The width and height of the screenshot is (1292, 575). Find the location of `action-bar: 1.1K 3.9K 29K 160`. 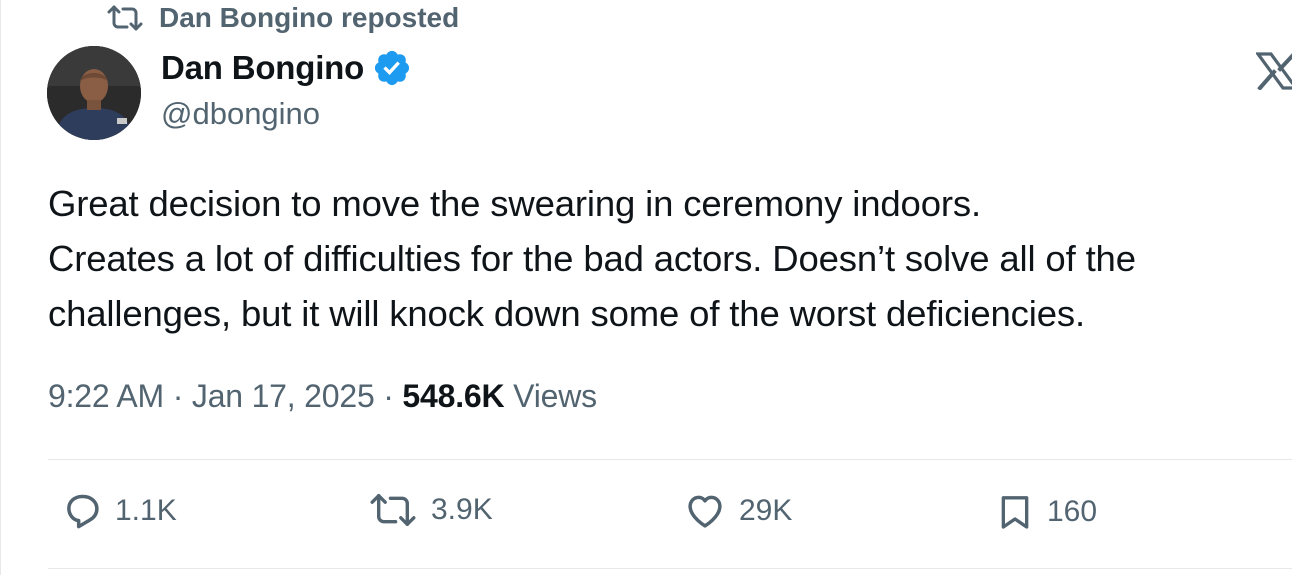

action-bar: 1.1K 3.9K 29K 160 is located at coordinates (646, 516).